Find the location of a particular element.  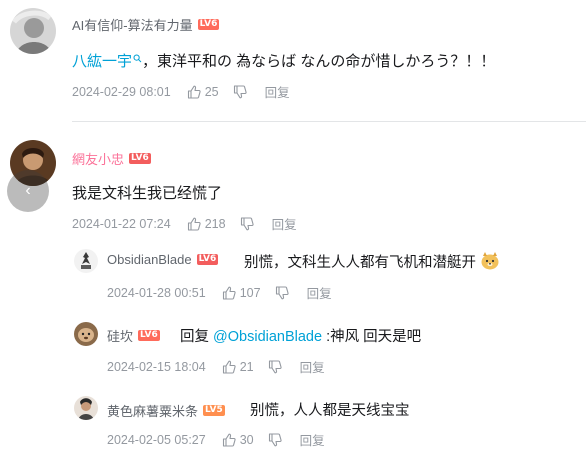

username: 黄色麻薯粟米条 LV5 is located at coordinates (166, 410).